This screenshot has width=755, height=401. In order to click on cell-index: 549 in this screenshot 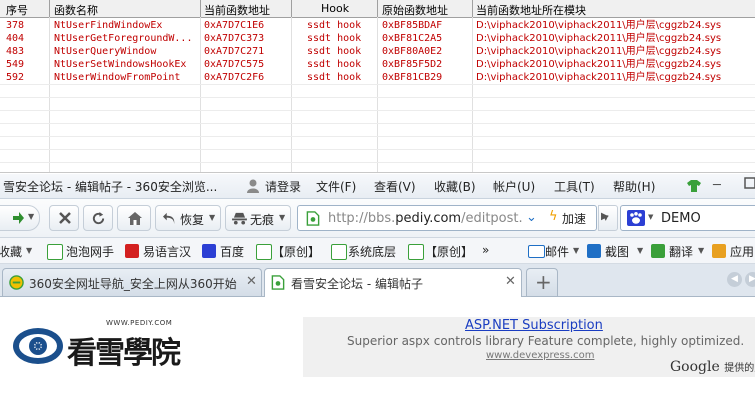, I will do `click(15, 64)`.